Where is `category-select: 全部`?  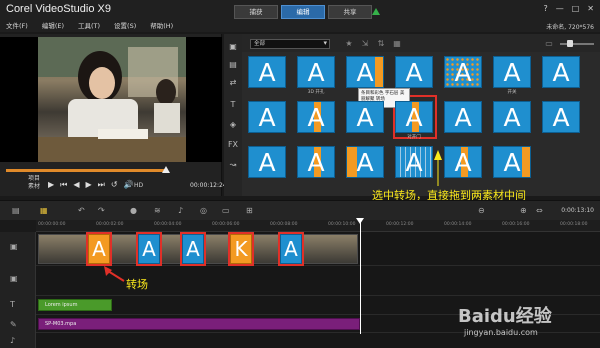 category-select: 全部 is located at coordinates (290, 44).